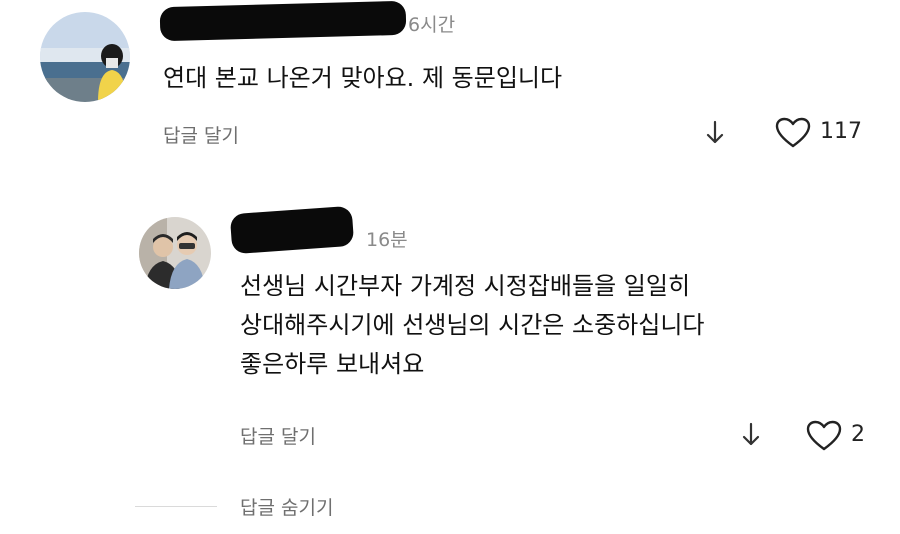 This screenshot has height=534, width=900. What do you see at coordinates (465, 286) in the screenshot?
I see `reply-text-line: 선생님 시간부자 가계정 시정잡배들을 일일히` at bounding box center [465, 286].